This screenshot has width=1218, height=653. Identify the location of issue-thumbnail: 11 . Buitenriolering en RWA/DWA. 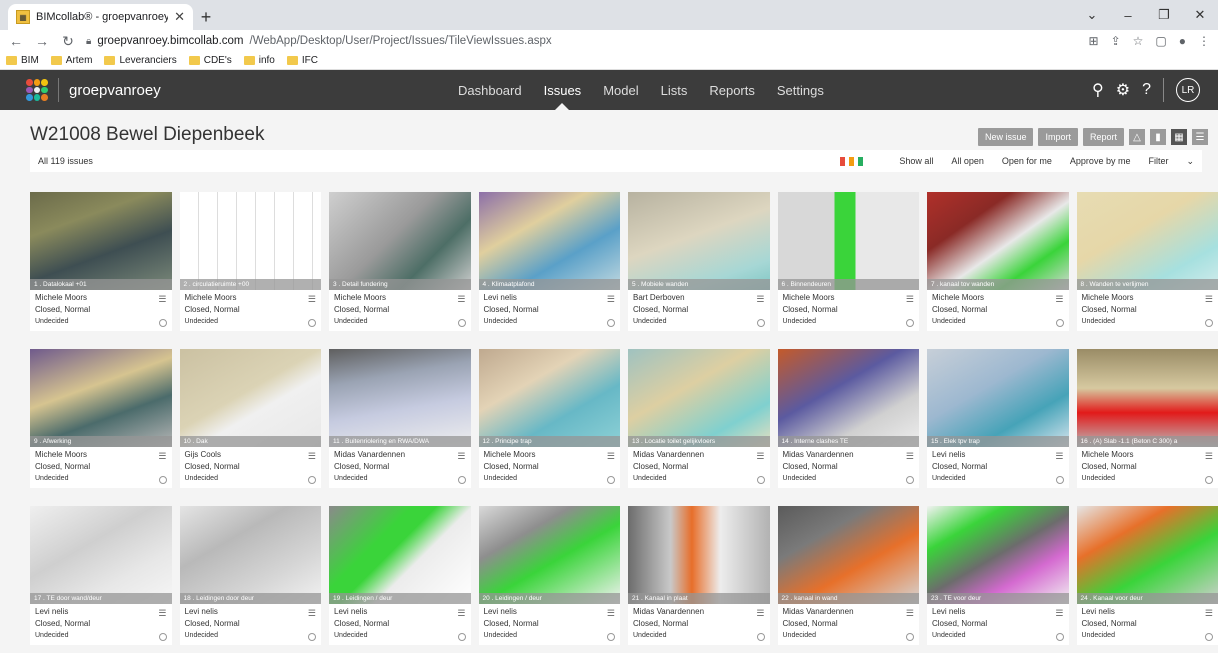
(400, 398).